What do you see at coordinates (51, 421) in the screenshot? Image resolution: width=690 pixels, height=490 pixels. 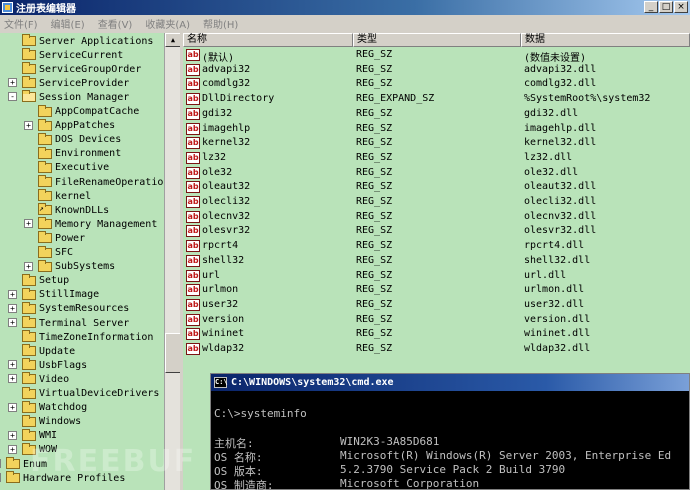 I see `tree-item: Windows` at bounding box center [51, 421].